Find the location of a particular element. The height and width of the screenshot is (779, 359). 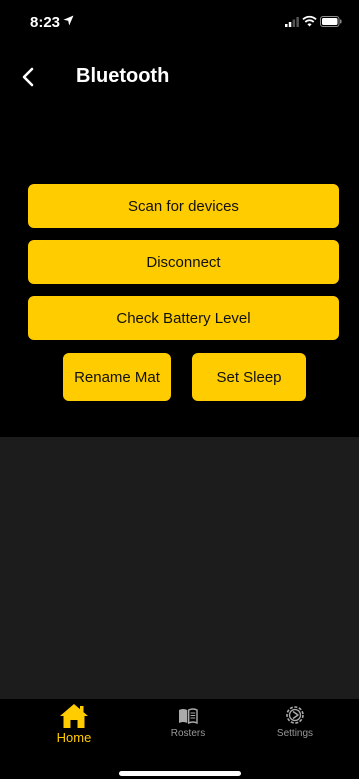

chevron-left-icon is located at coordinates (28, 77).